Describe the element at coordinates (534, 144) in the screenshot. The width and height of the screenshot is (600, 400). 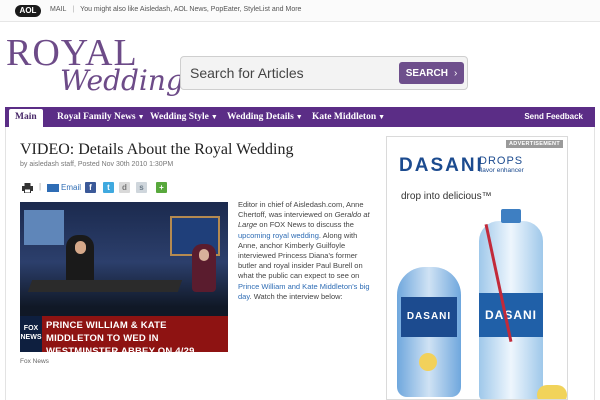
I see `advertisement-badge: ADVERTISEMENT` at that location.